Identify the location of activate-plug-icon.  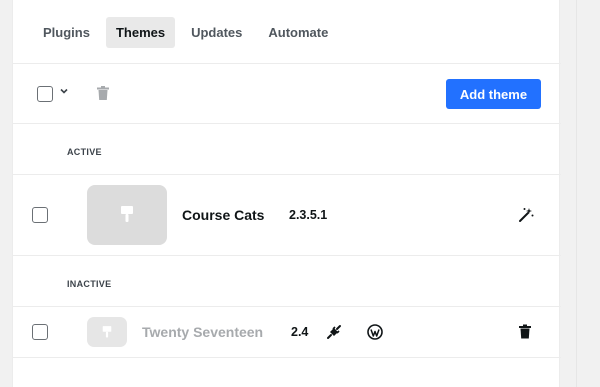
(334, 332).